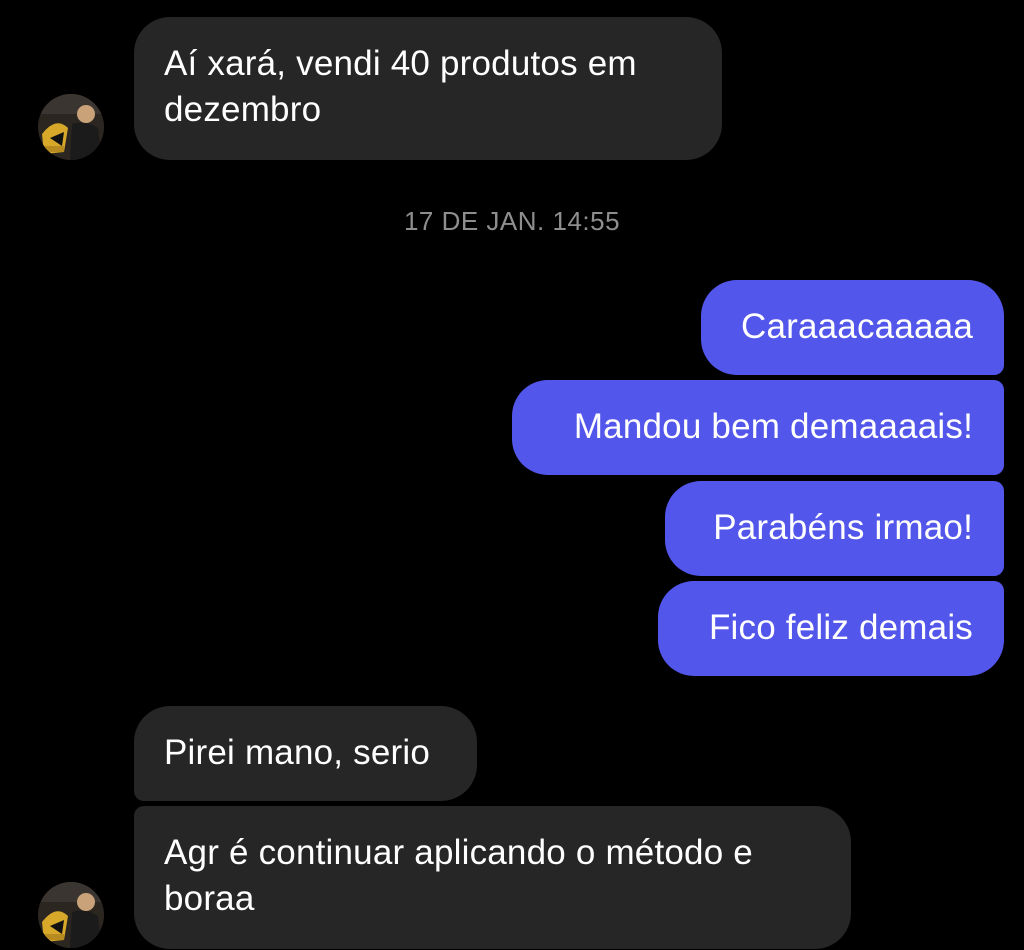 This screenshot has width=1024, height=950. What do you see at coordinates (856, 326) in the screenshot?
I see `message-text: Caraaacaaaaa` at bounding box center [856, 326].